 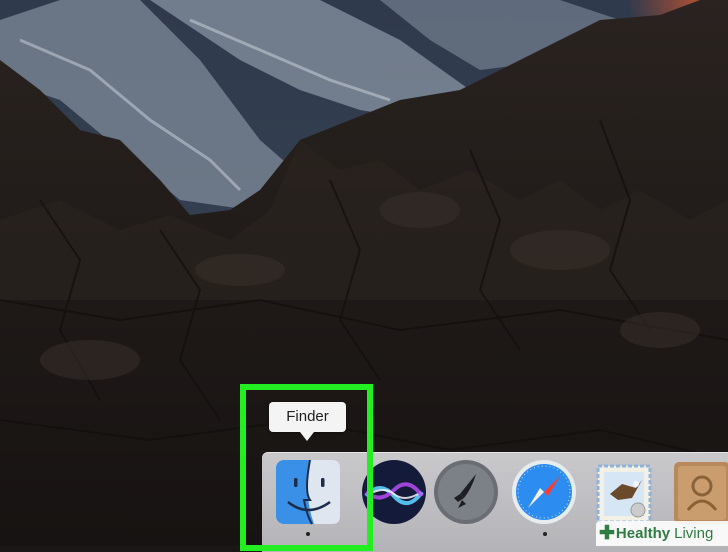 I want to click on dock-item-contacts, so click(x=698, y=492).